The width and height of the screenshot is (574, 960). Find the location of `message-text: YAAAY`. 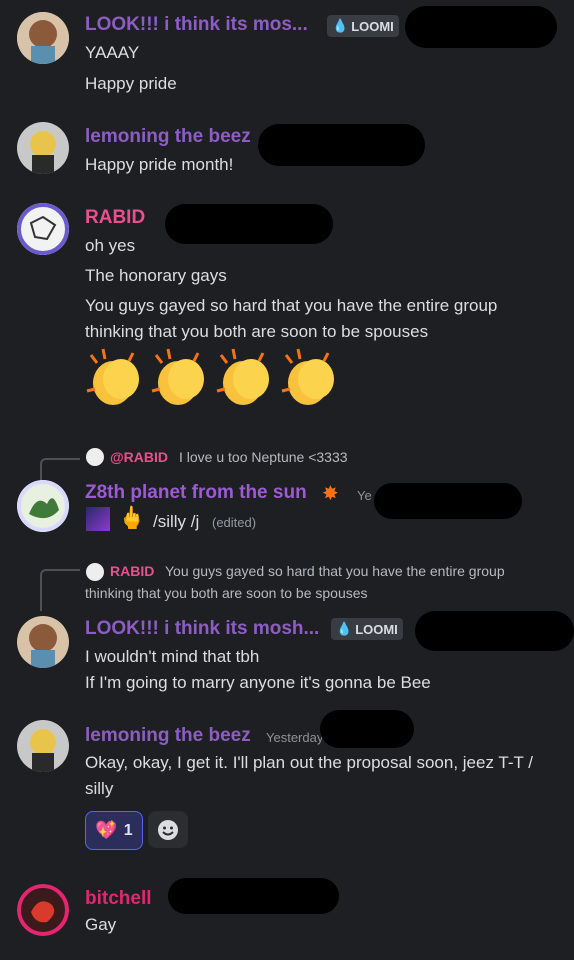

message-text: YAAAY is located at coordinates (112, 52).